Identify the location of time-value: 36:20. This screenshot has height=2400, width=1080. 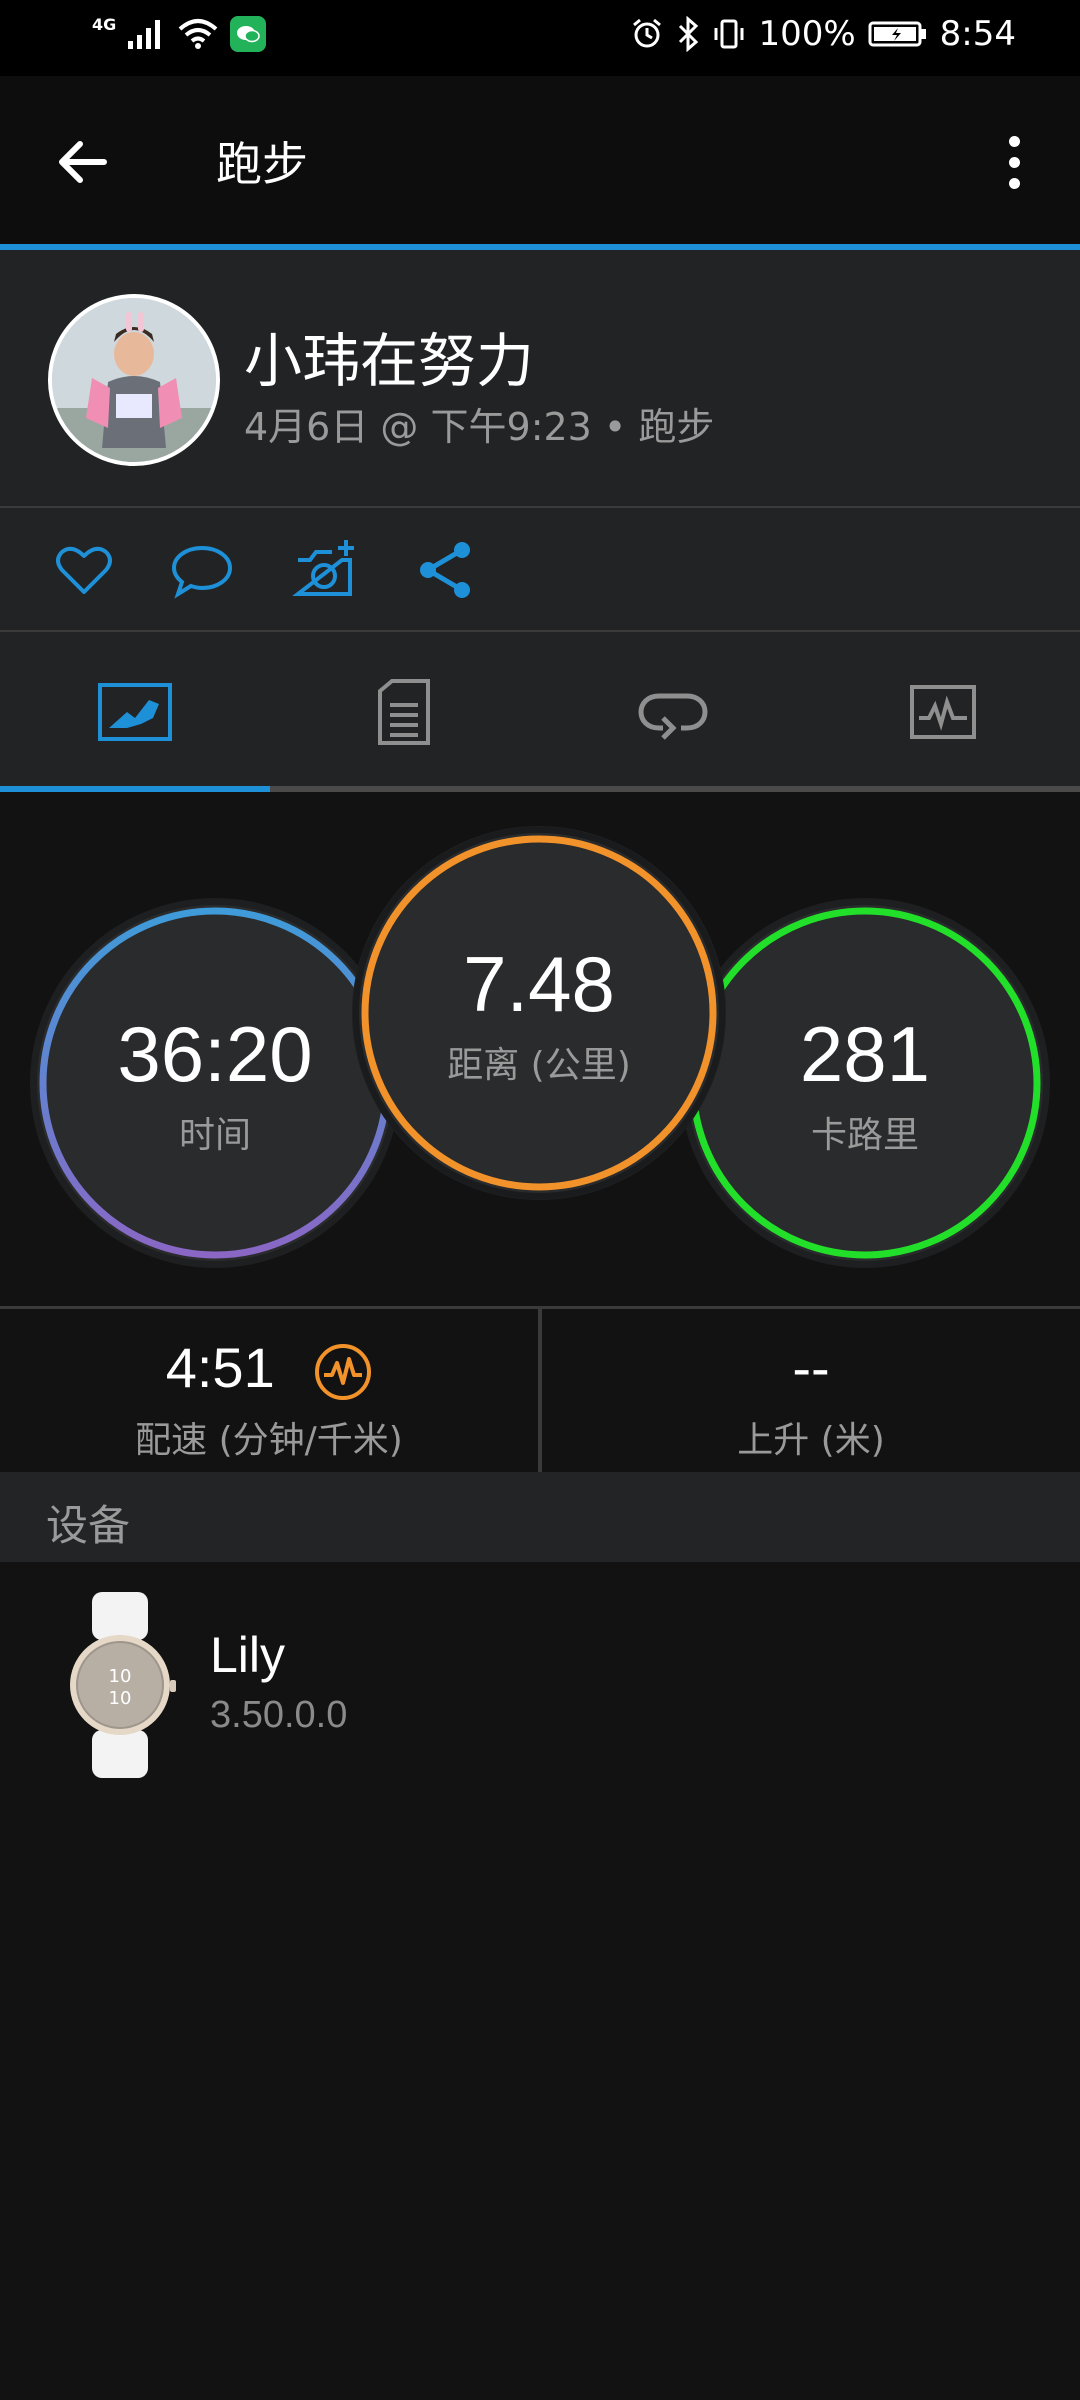
(215, 1053).